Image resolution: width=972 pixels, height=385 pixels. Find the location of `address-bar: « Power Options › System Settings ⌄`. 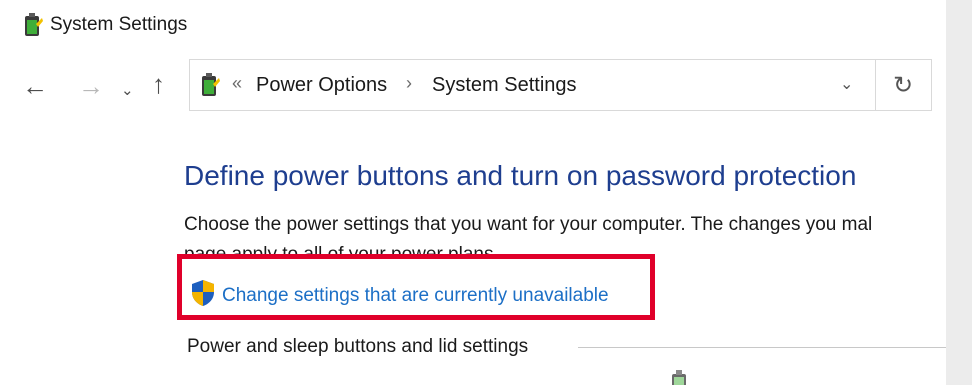

address-bar: « Power Options › System Settings ⌄ is located at coordinates (532, 85).